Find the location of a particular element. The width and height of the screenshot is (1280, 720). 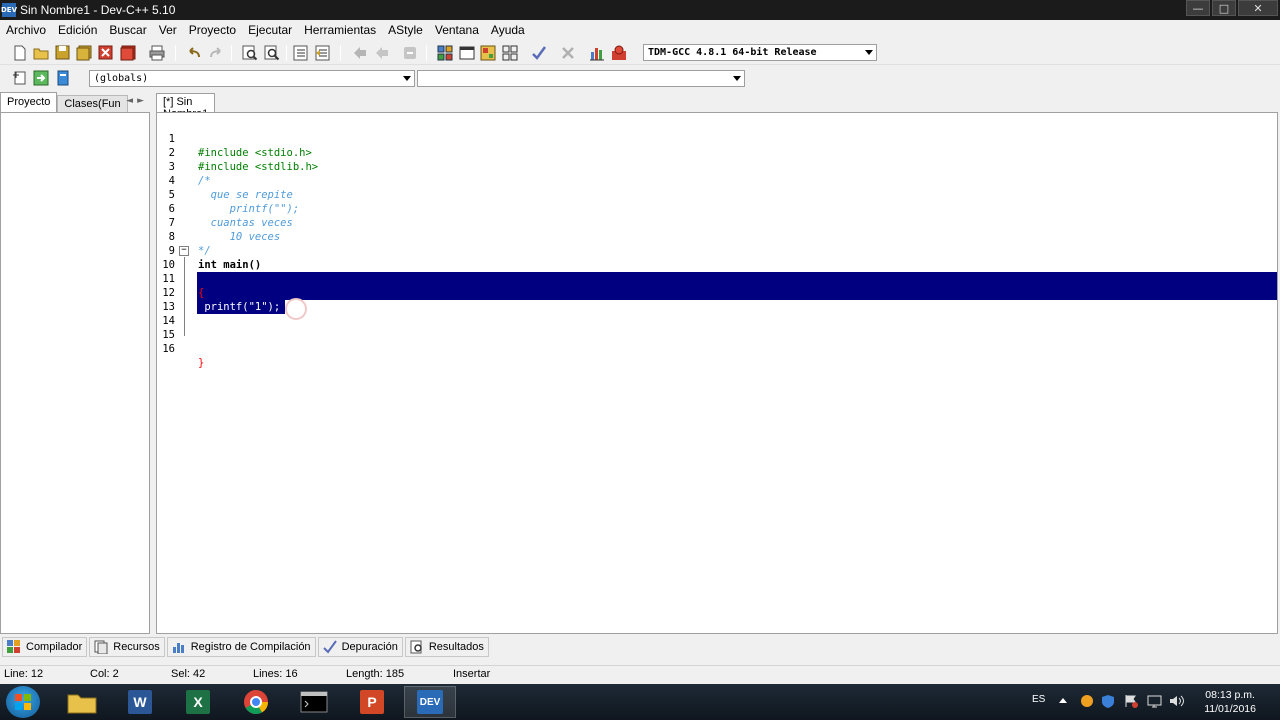

tab-clases: Clases(Fun is located at coordinates (92, 103).